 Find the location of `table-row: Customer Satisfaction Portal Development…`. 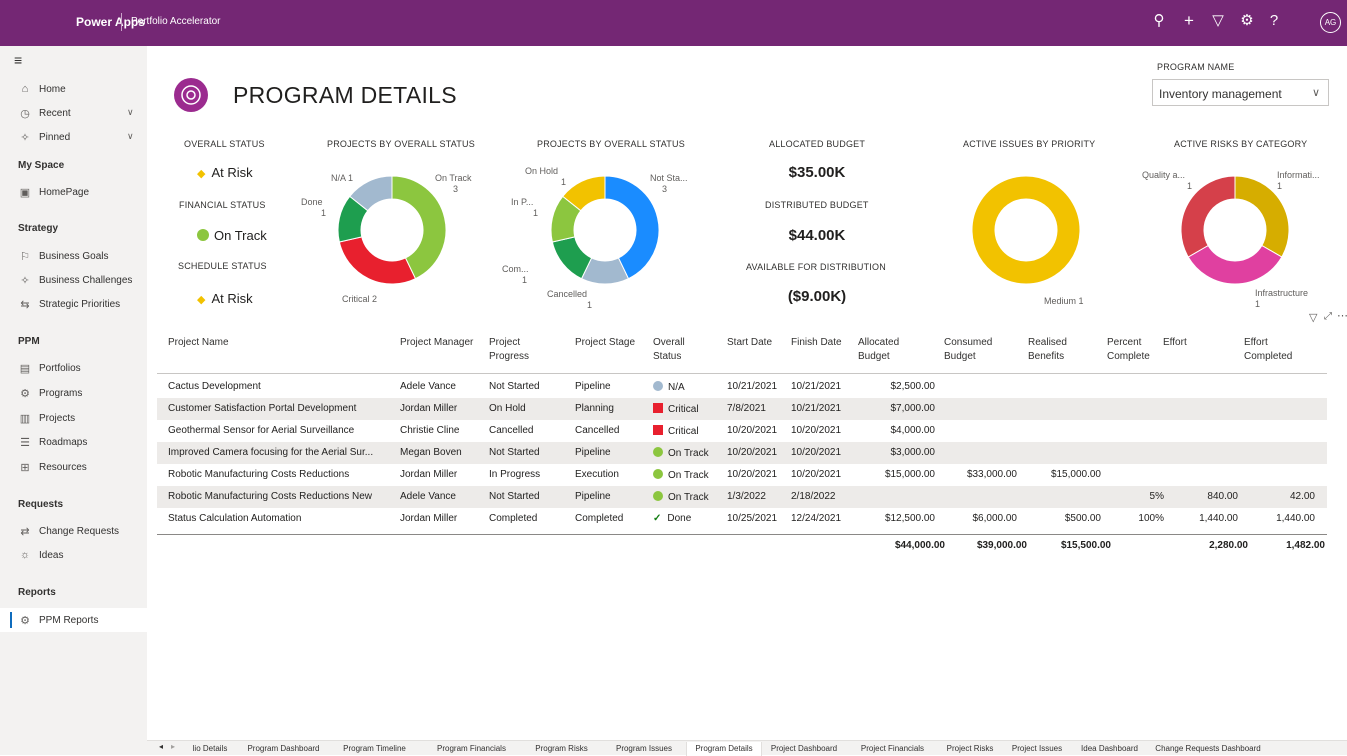

table-row: Customer Satisfaction Portal Development… is located at coordinates (742, 409).